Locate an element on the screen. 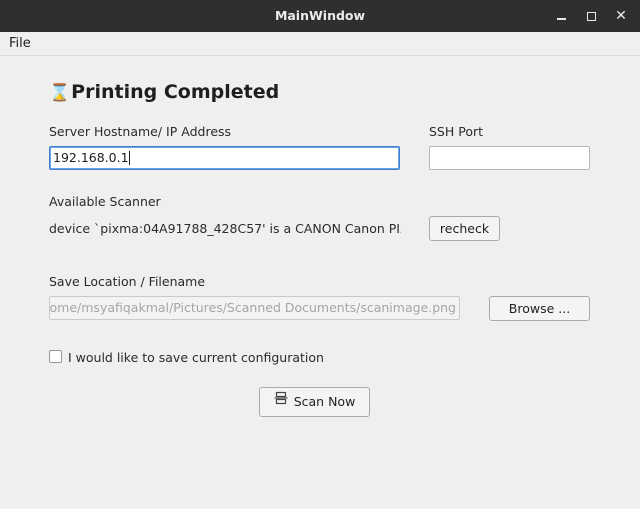 The width and height of the screenshot is (640, 509). status-heading: ⌛Printing Completed is located at coordinates (164, 92).